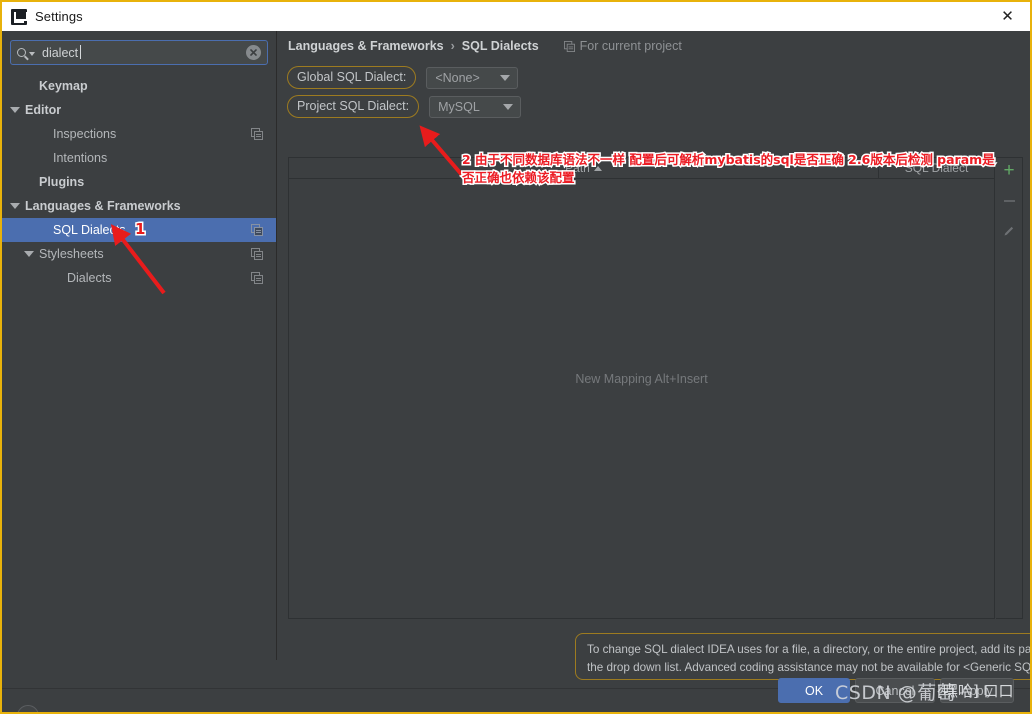 The image size is (1032, 714). Describe the element at coordinates (977, 690) in the screenshot. I see `apply-button: Apply` at that location.